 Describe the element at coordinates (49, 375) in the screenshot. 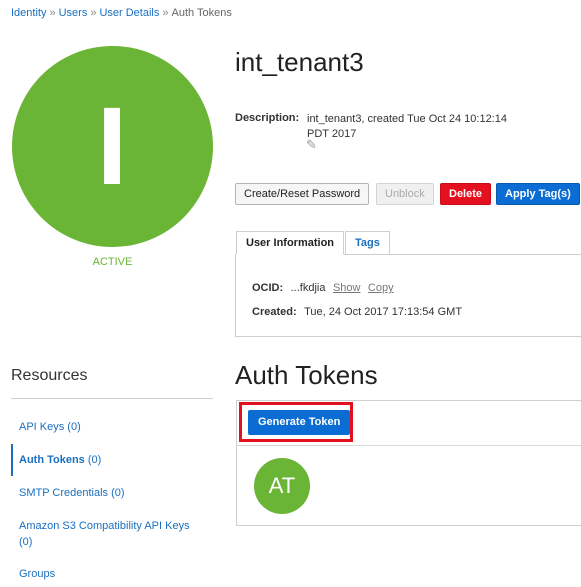

I see `resources-title: Resources` at that location.